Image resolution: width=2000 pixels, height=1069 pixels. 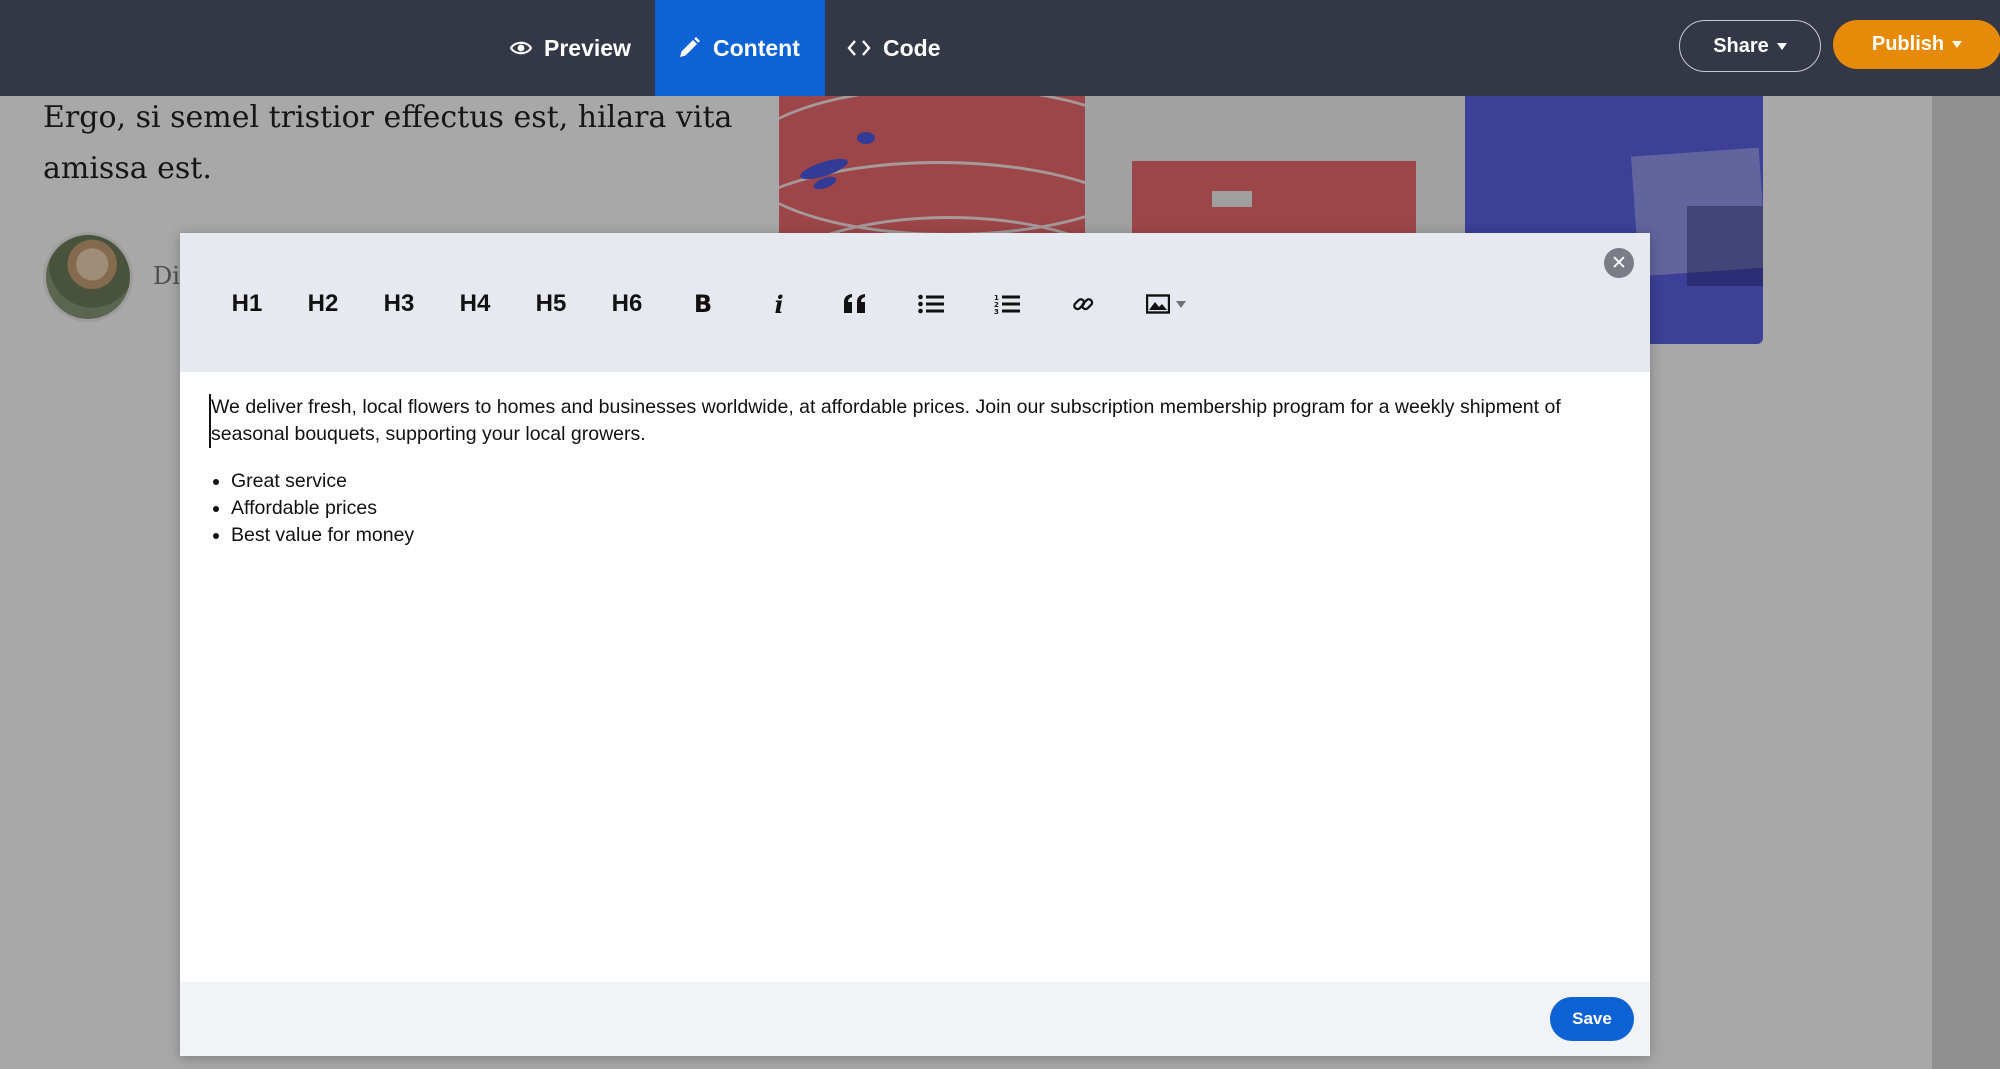 What do you see at coordinates (931, 304) in the screenshot?
I see `bullet-list-icon` at bounding box center [931, 304].